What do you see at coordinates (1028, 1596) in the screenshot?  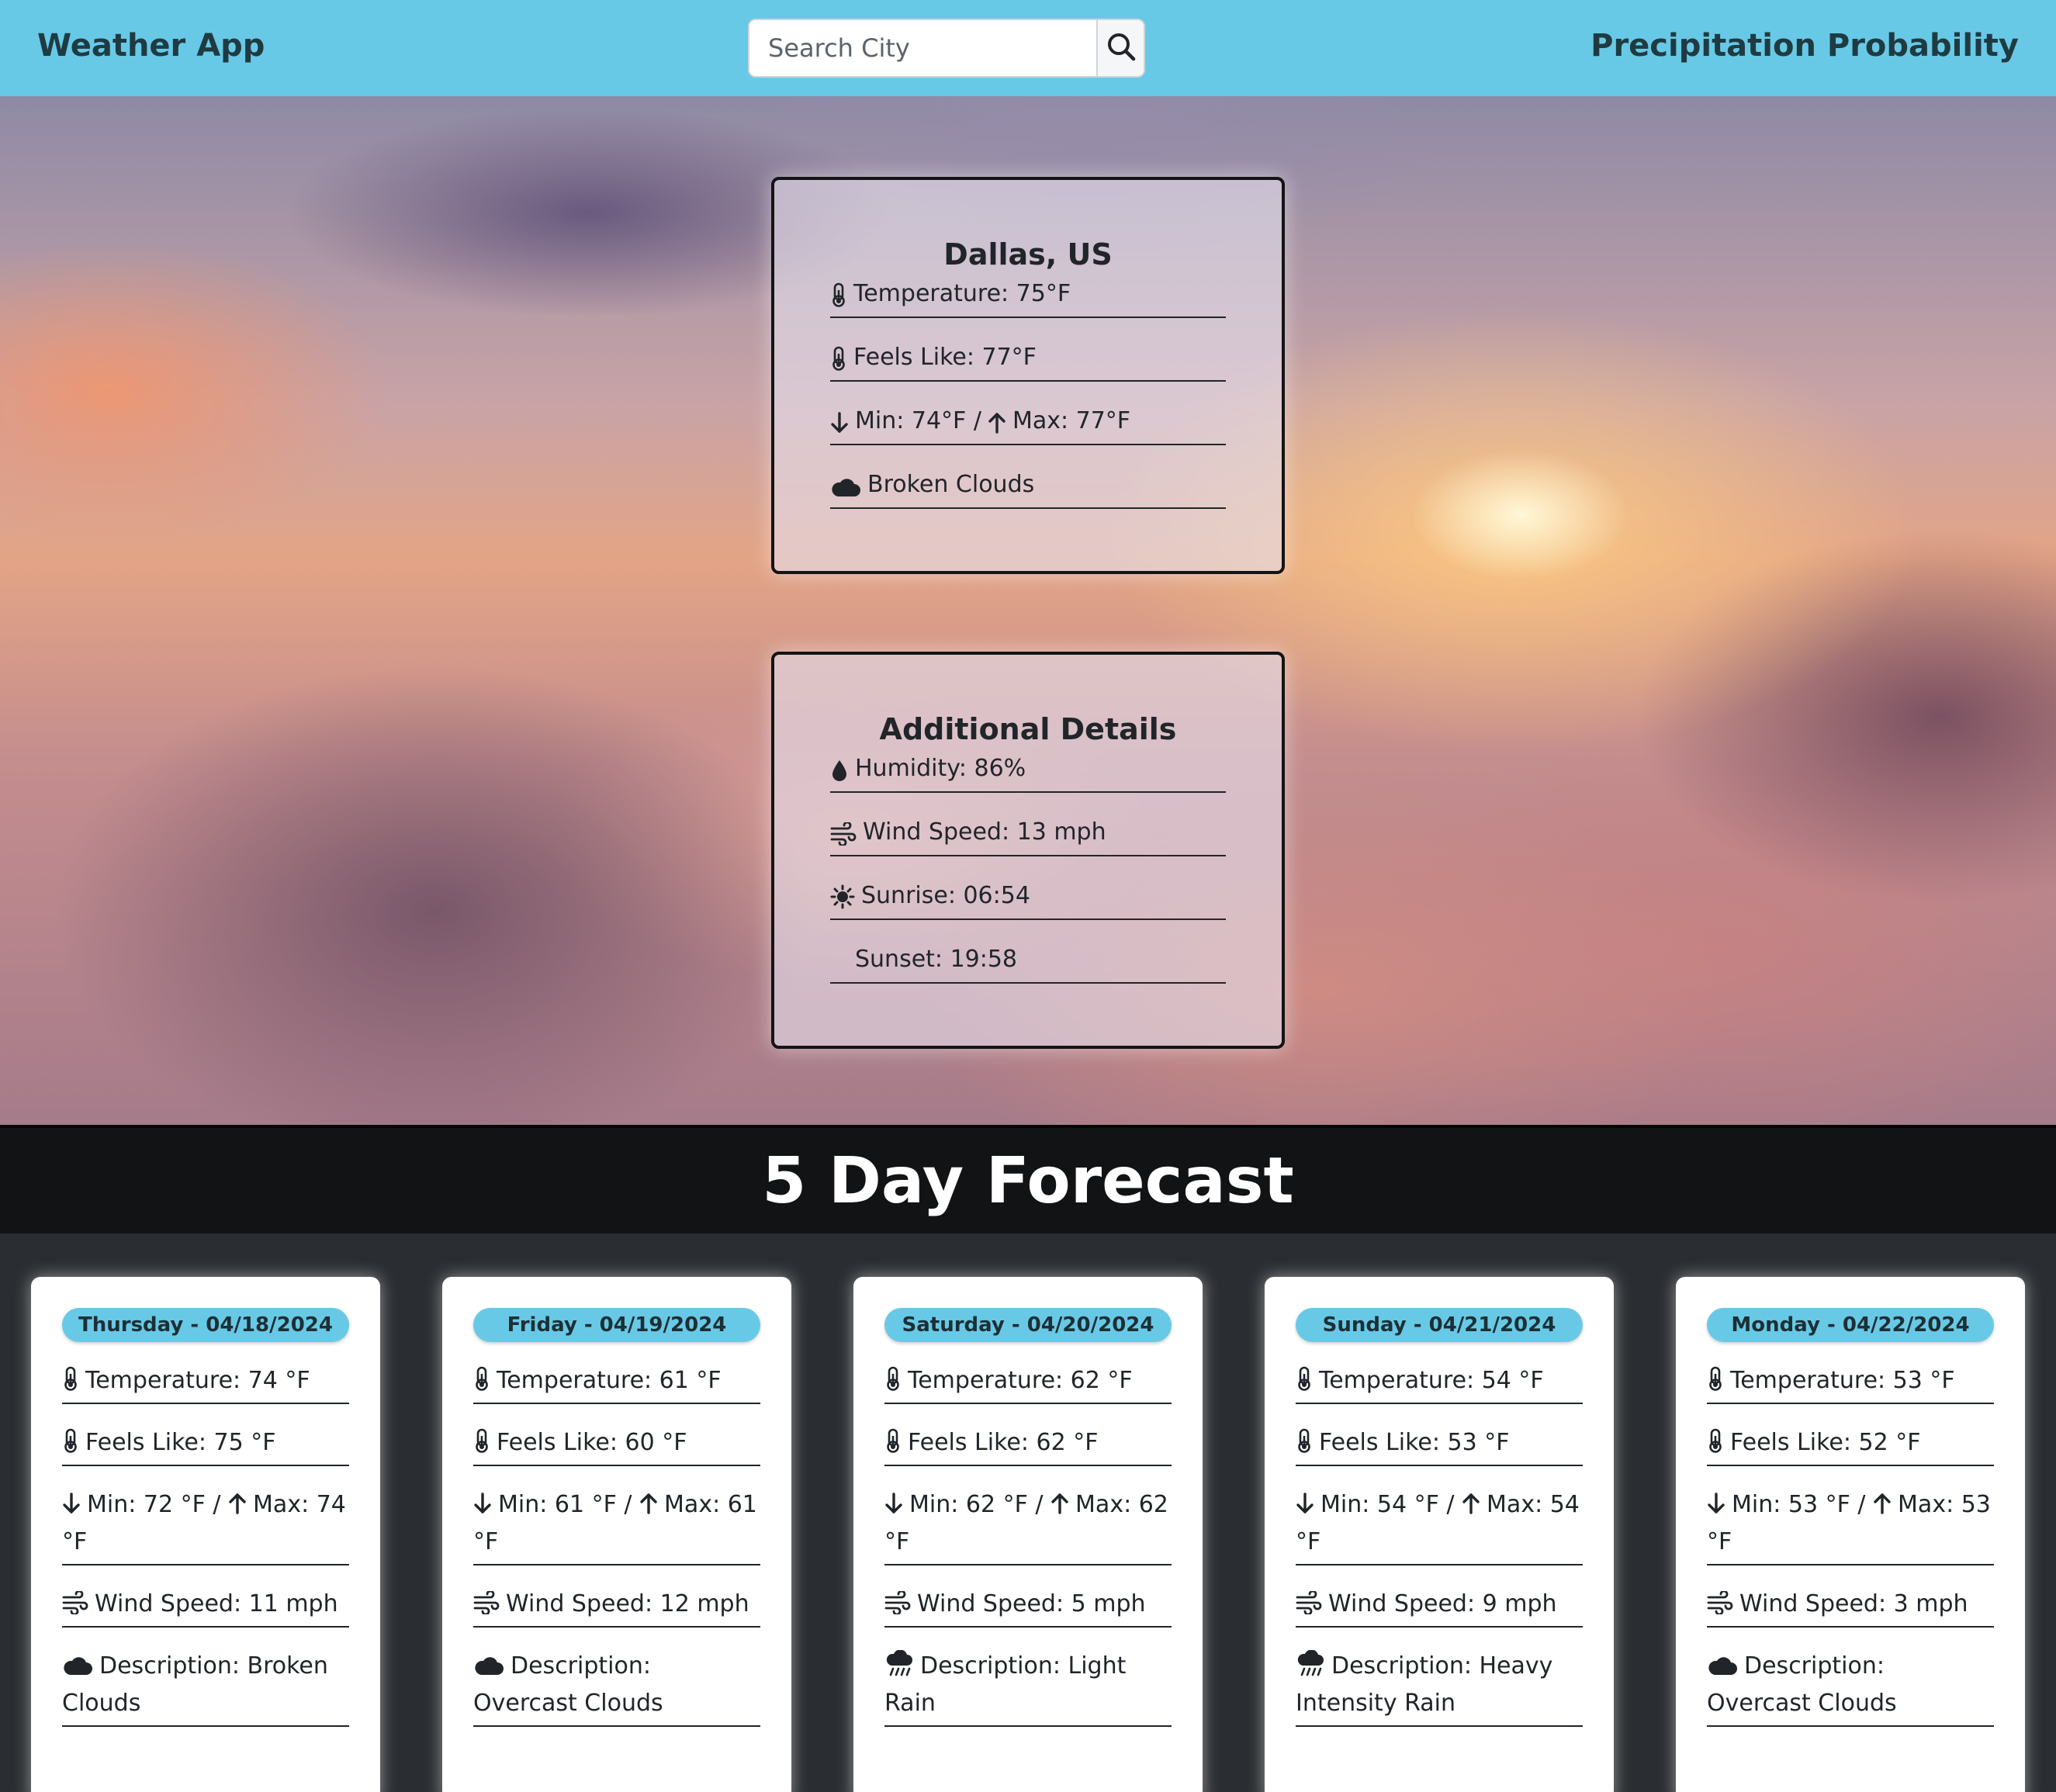 I see `forecast-wind-speed: Wind Speed: 5 mph` at bounding box center [1028, 1596].